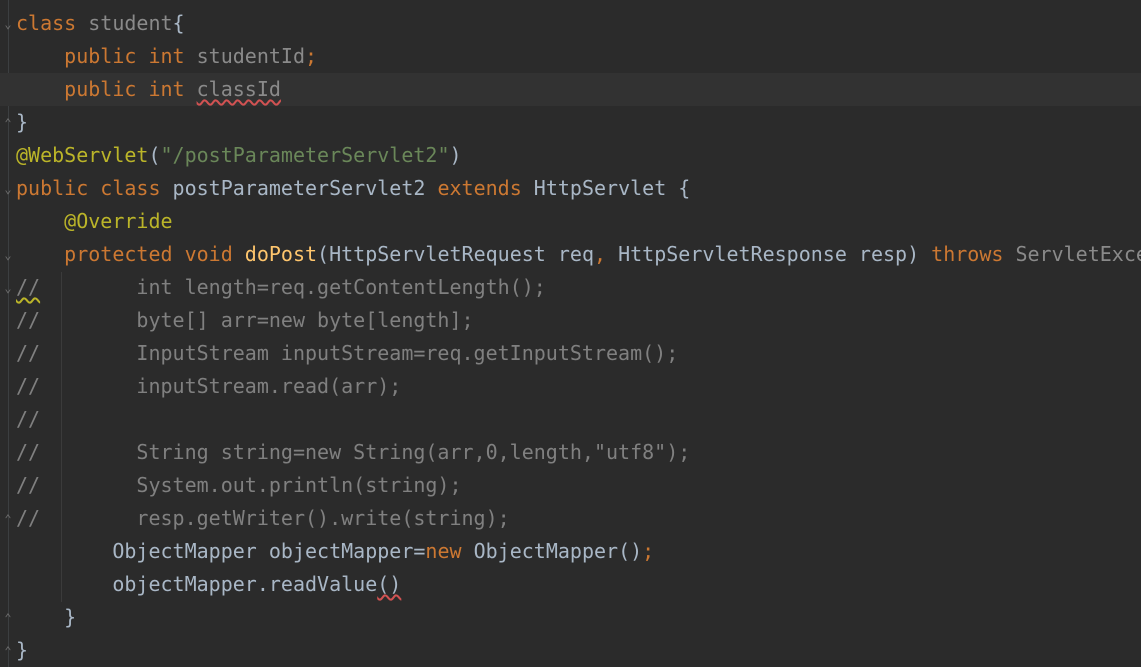 The image size is (1141, 667). Describe the element at coordinates (570, 221) in the screenshot. I see `code-line: @Override` at that location.